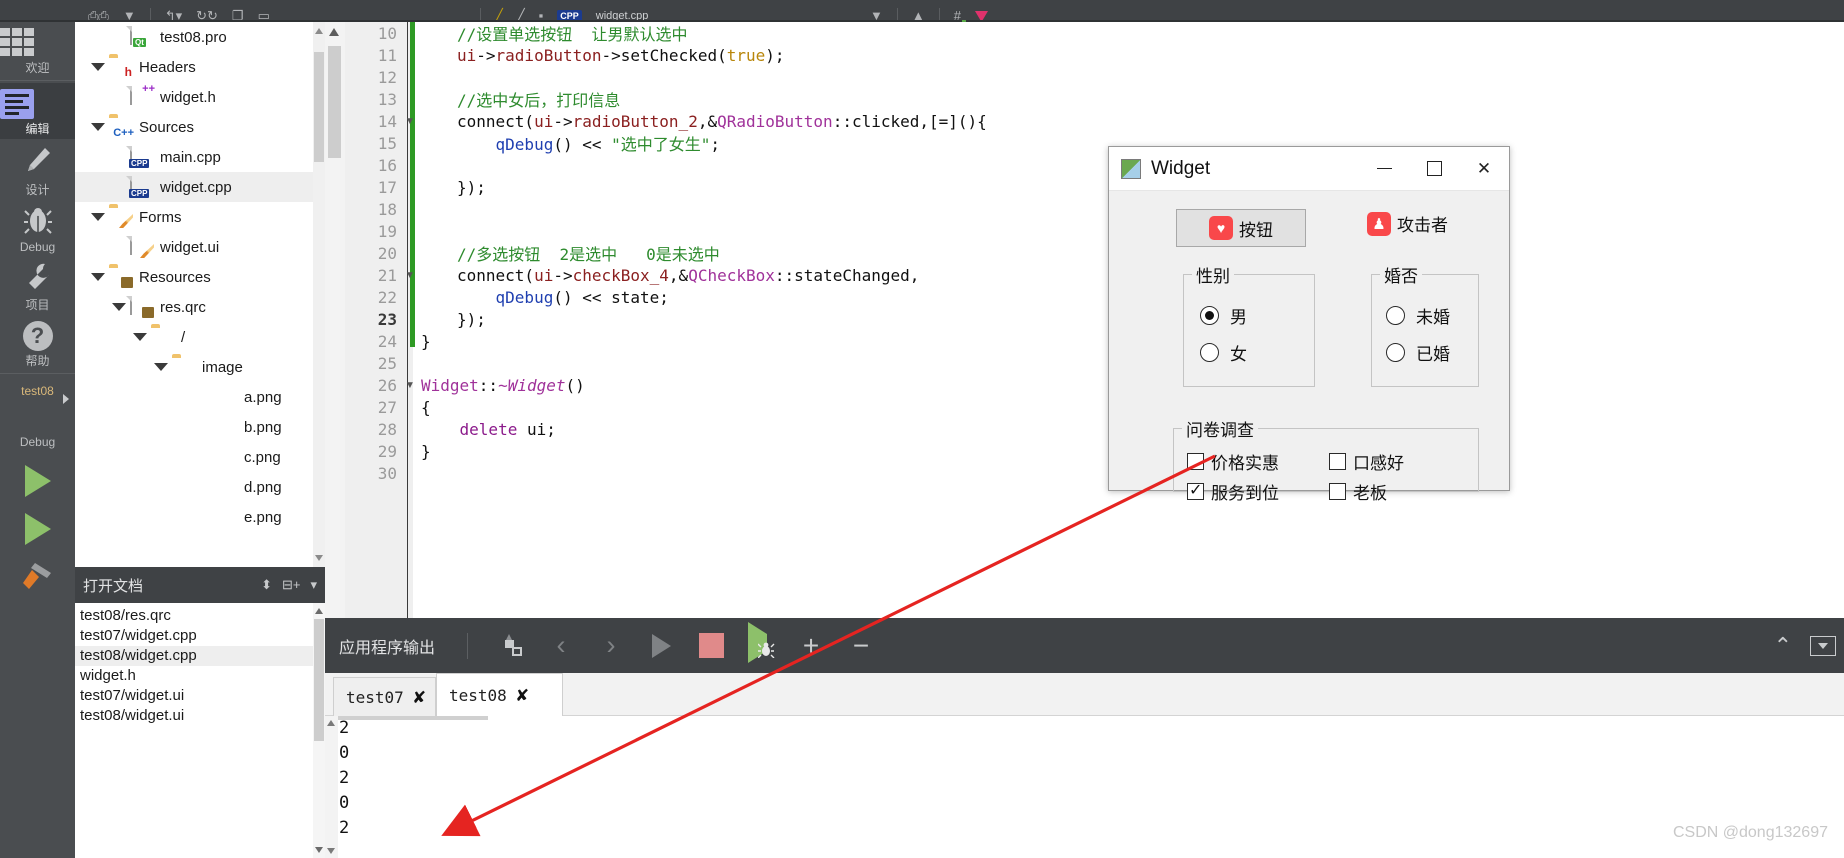  Describe the element at coordinates (319, 680) in the screenshot. I see `od-scroll-thumb` at that location.